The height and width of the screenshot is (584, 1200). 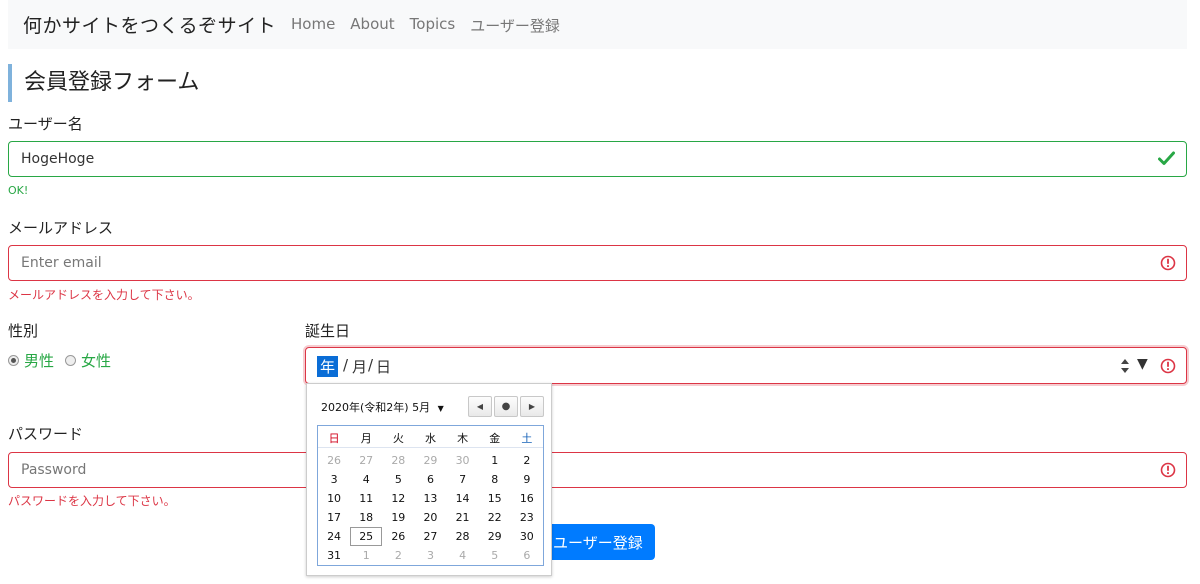 What do you see at coordinates (495, 479) in the screenshot?
I see `calendar-day: 8` at bounding box center [495, 479].